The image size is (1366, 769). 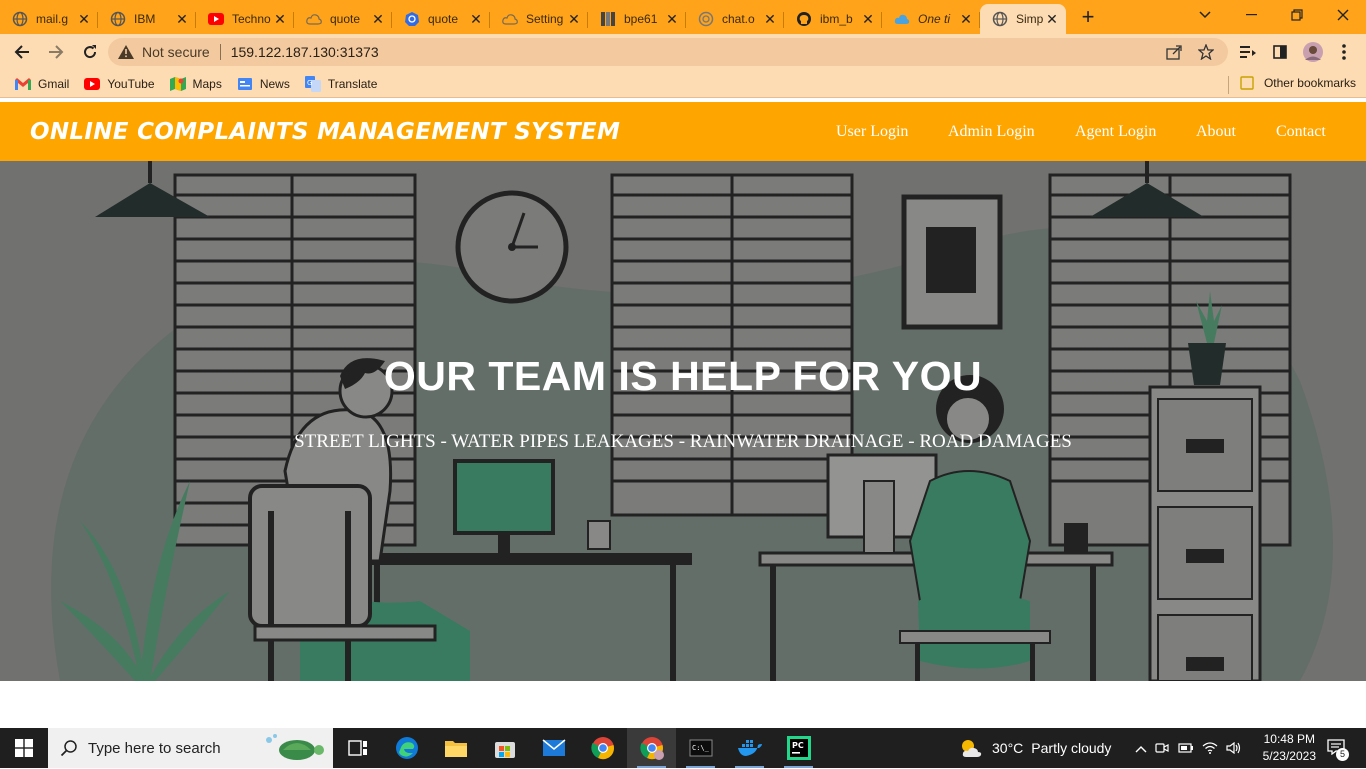 What do you see at coordinates (1205, 15) in the screenshot?
I see `tab-search-chevron-icon` at bounding box center [1205, 15].